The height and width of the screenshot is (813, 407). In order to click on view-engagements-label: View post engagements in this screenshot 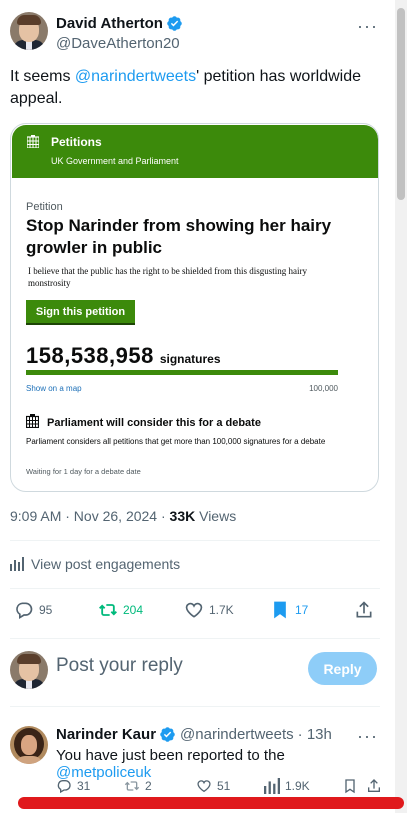, I will do `click(106, 564)`.